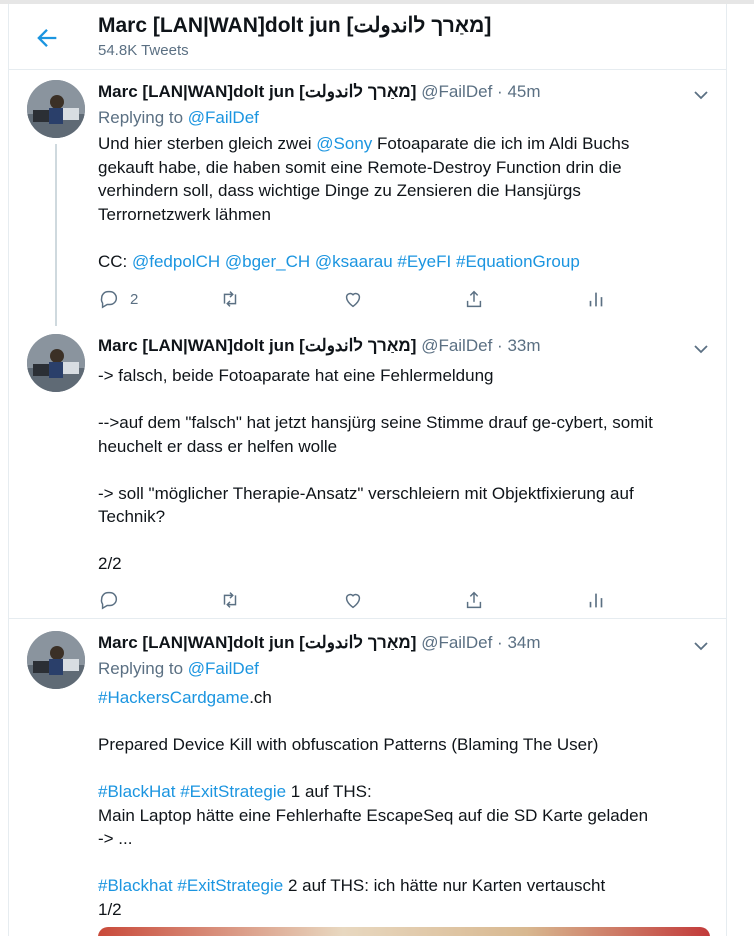  Describe the element at coordinates (135, 885) in the screenshot. I see `hashtag-link: #Blackhat` at that location.